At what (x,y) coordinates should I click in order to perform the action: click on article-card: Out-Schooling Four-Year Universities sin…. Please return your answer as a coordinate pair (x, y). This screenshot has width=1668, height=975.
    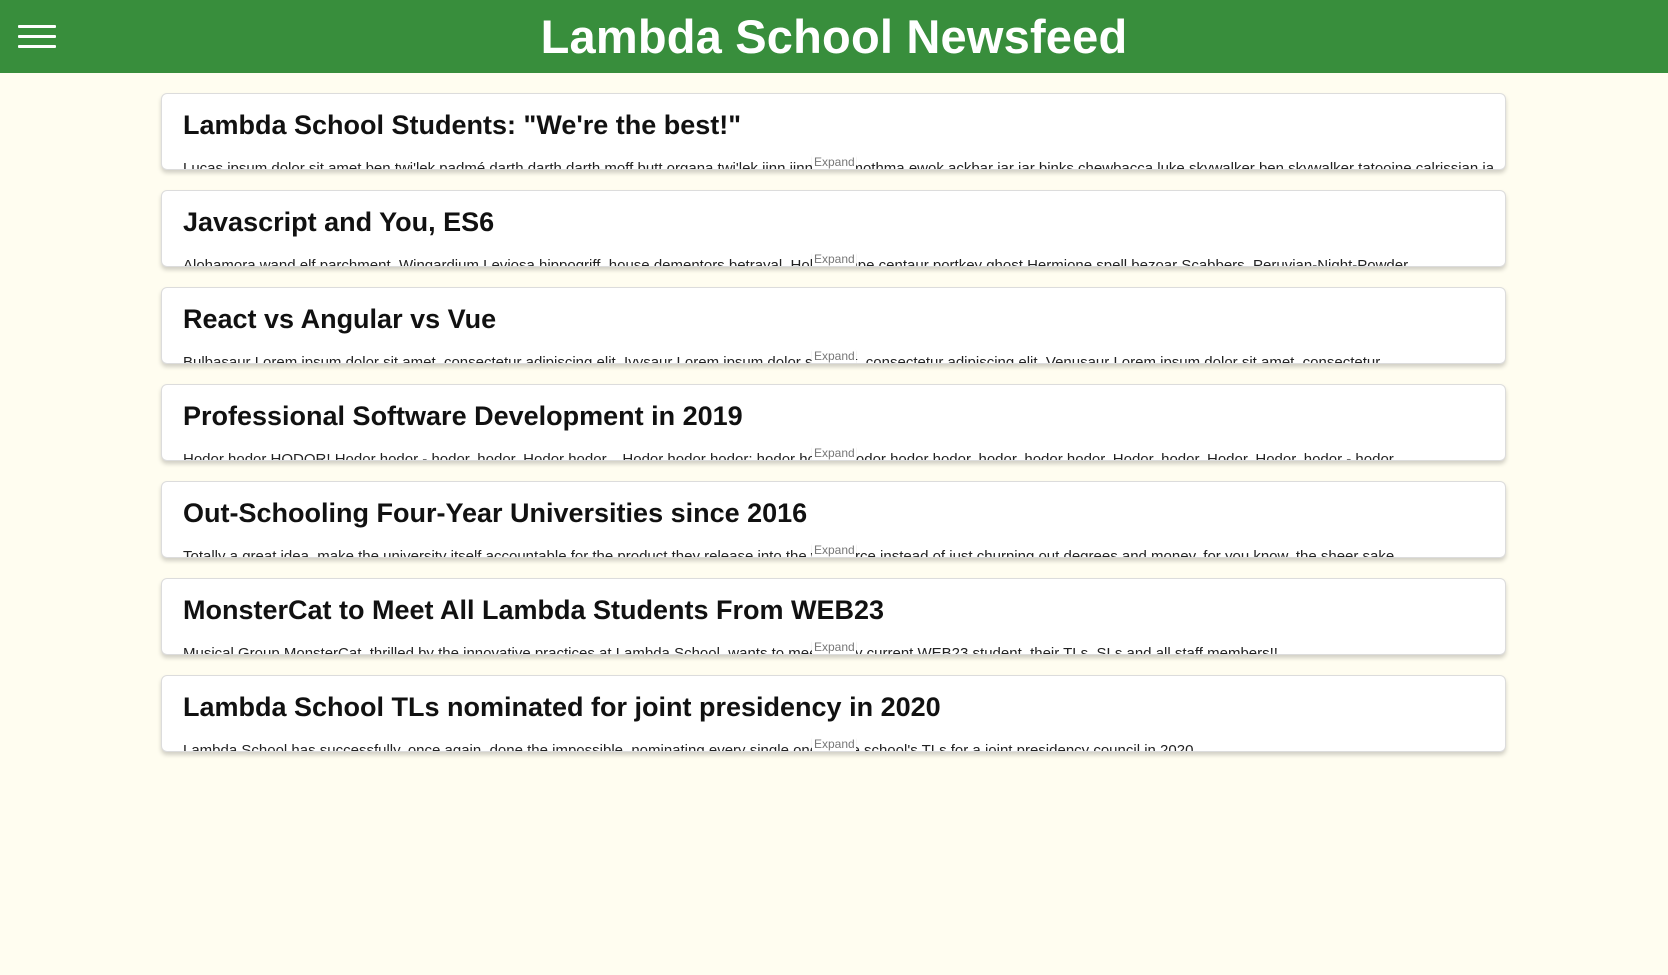
    Looking at the image, I should click on (833, 519).